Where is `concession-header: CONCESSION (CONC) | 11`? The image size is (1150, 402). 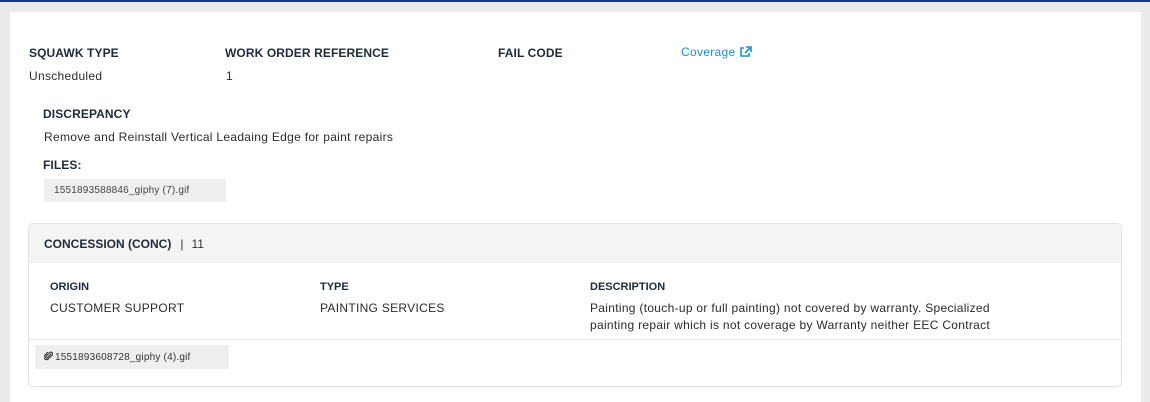 concession-header: CONCESSION (CONC) | 11 is located at coordinates (575, 243).